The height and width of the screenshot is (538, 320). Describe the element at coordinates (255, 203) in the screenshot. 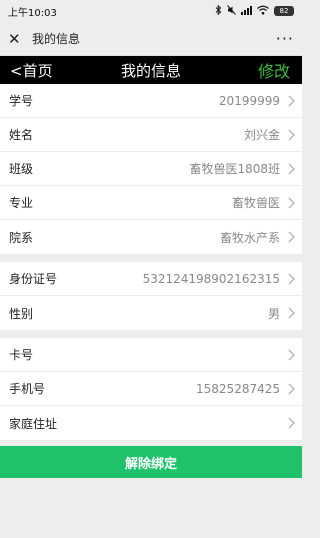

I see `row-value: 畜牧兽医` at that location.